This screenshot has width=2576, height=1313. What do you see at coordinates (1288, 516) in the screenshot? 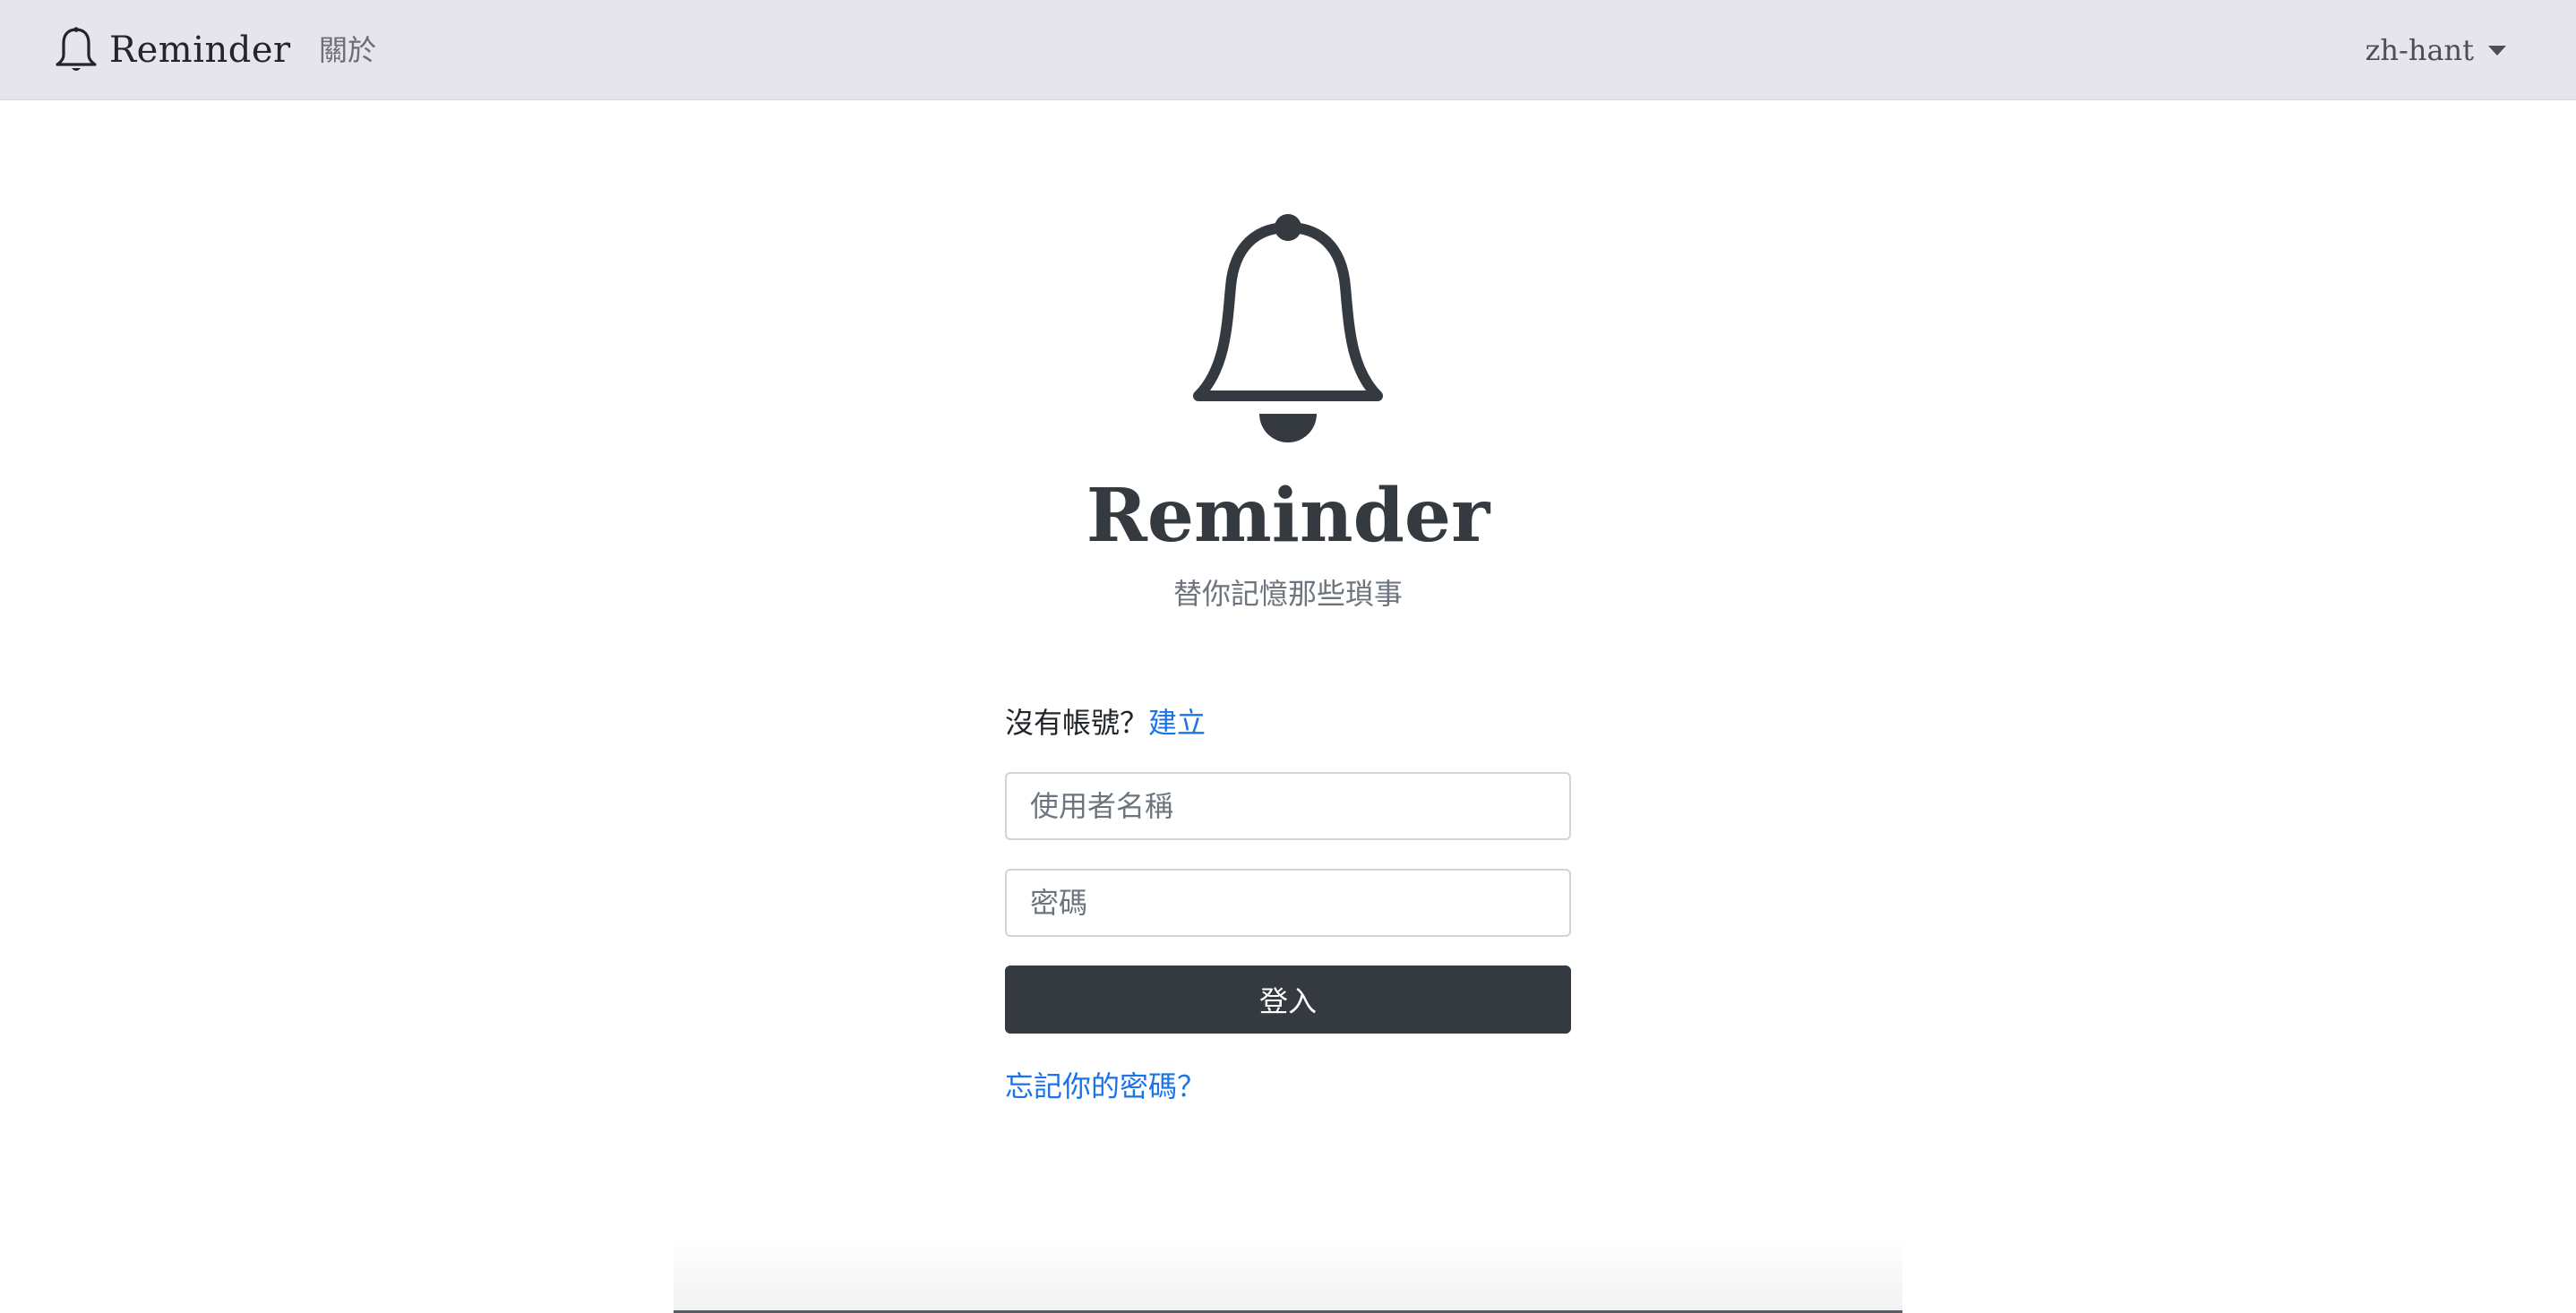
I see `app-title: Reminder` at bounding box center [1288, 516].